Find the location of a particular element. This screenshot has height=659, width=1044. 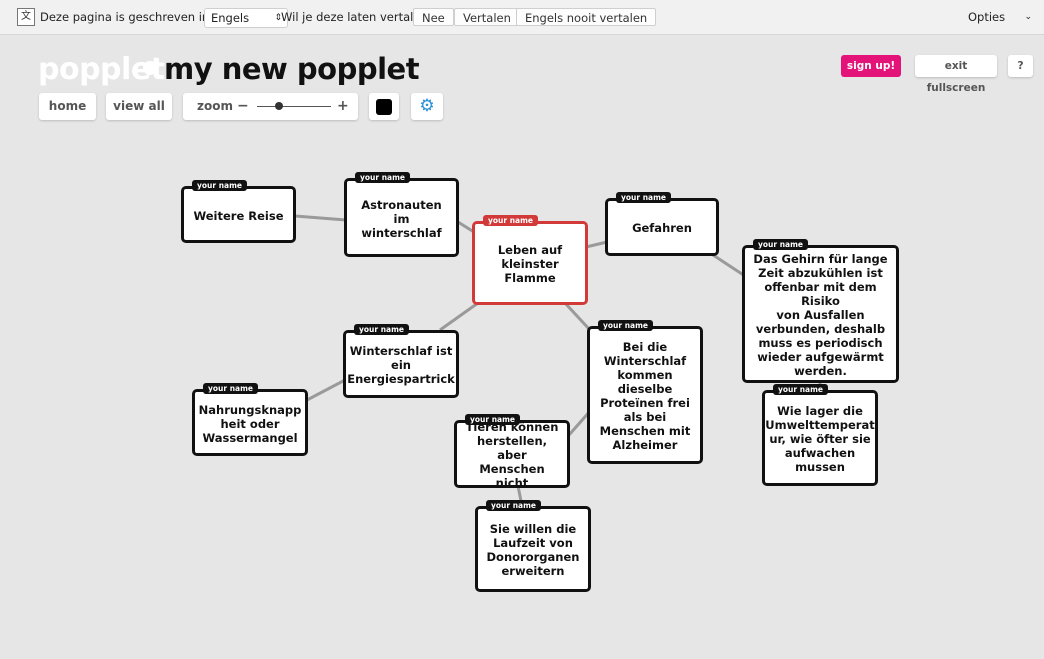

node-astronauten: your name Astronauten im winterschlaf is located at coordinates (401, 214).